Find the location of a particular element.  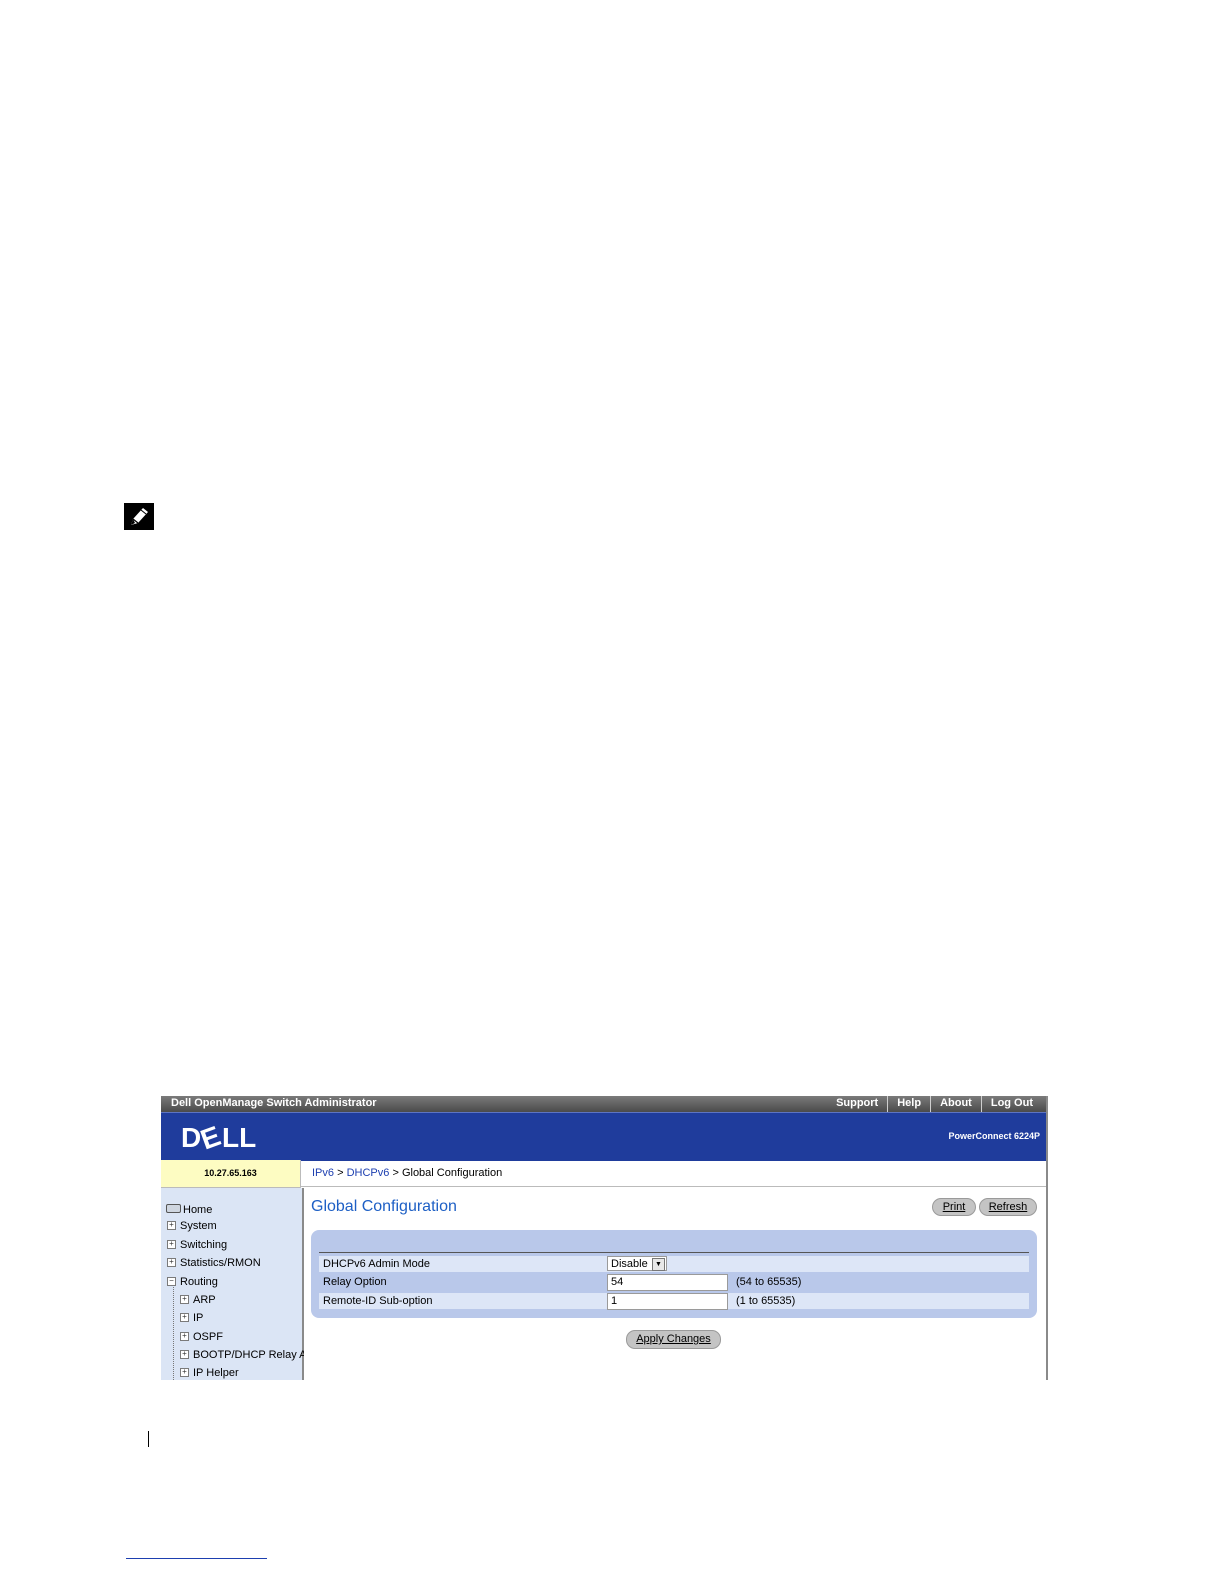

collapse-icon: − is located at coordinates (171, 1281).